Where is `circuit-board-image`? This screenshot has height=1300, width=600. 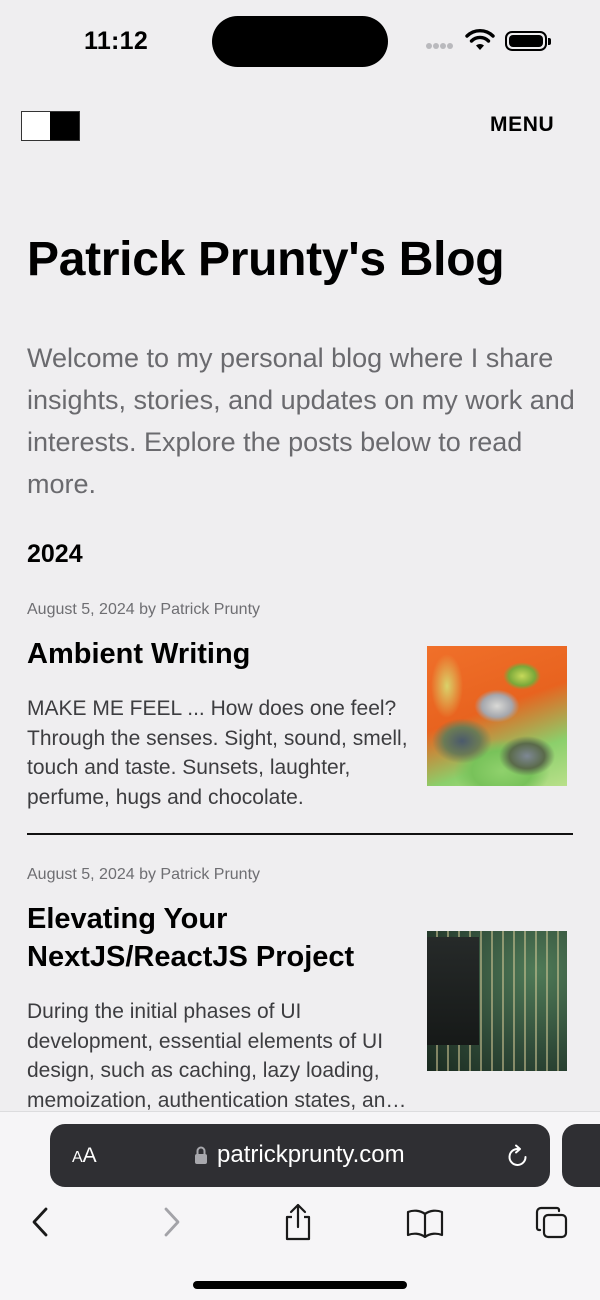 circuit-board-image is located at coordinates (497, 1001).